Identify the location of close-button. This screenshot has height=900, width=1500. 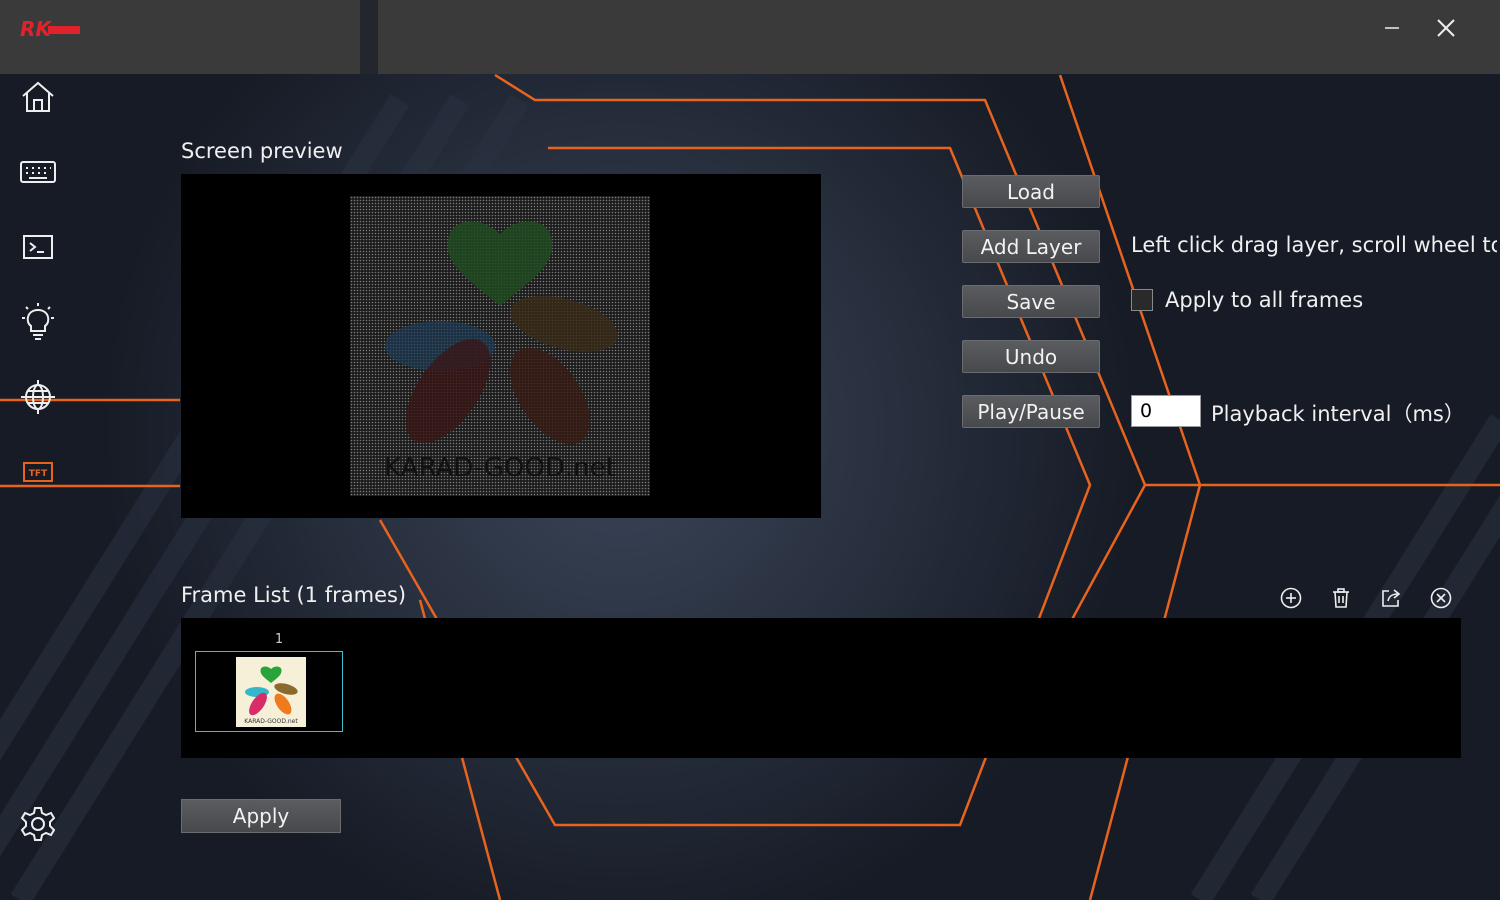
(1446, 28).